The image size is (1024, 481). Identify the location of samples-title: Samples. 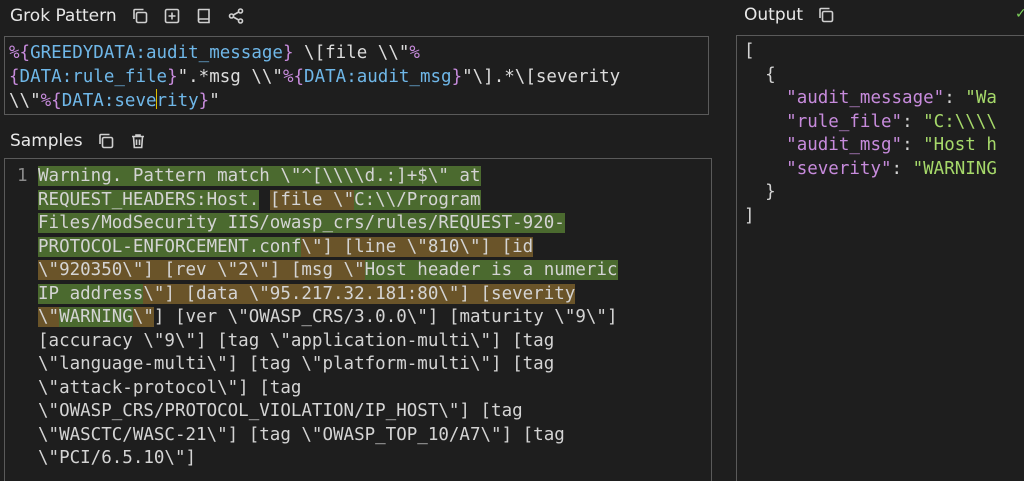
(46, 141).